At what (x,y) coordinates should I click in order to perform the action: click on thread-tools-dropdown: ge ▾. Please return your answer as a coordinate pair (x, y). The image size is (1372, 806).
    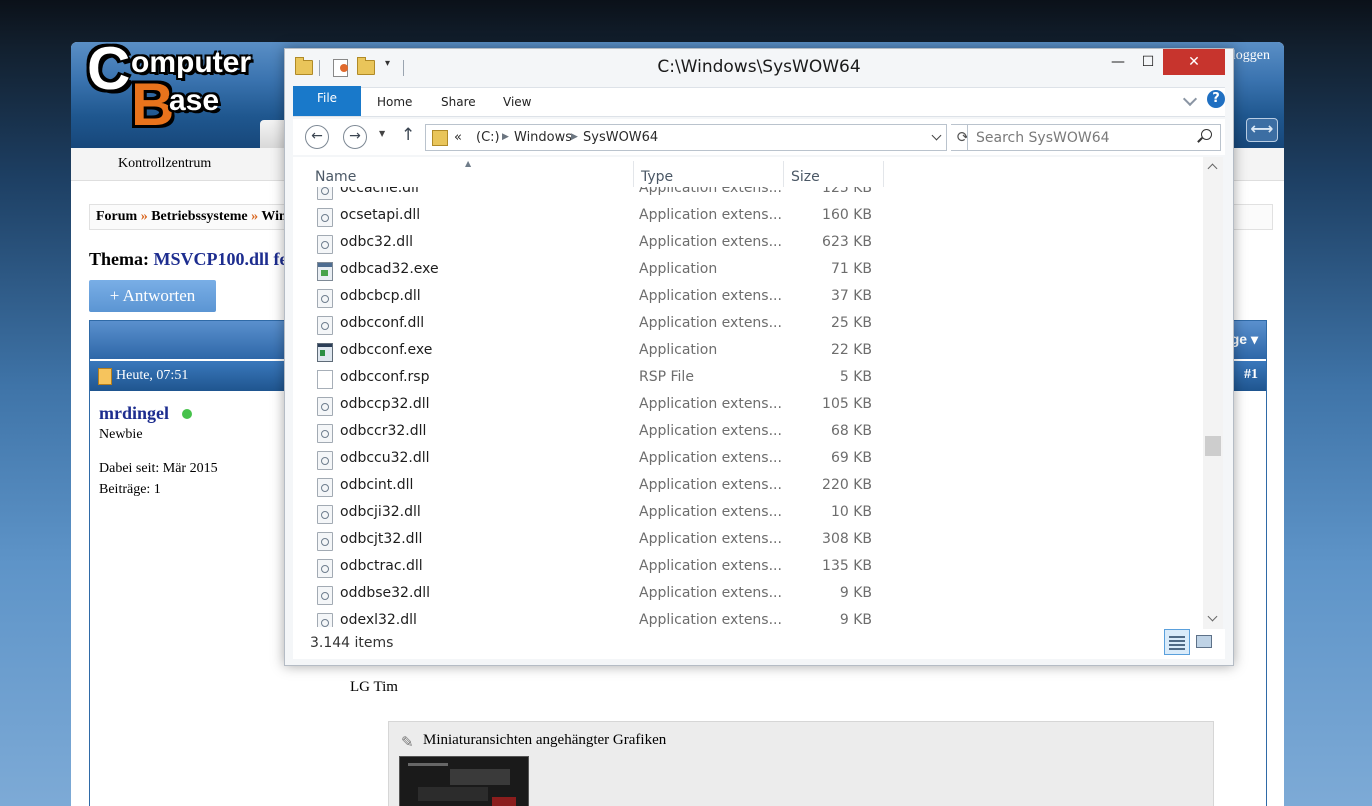
    Looking at the image, I should click on (1244, 339).